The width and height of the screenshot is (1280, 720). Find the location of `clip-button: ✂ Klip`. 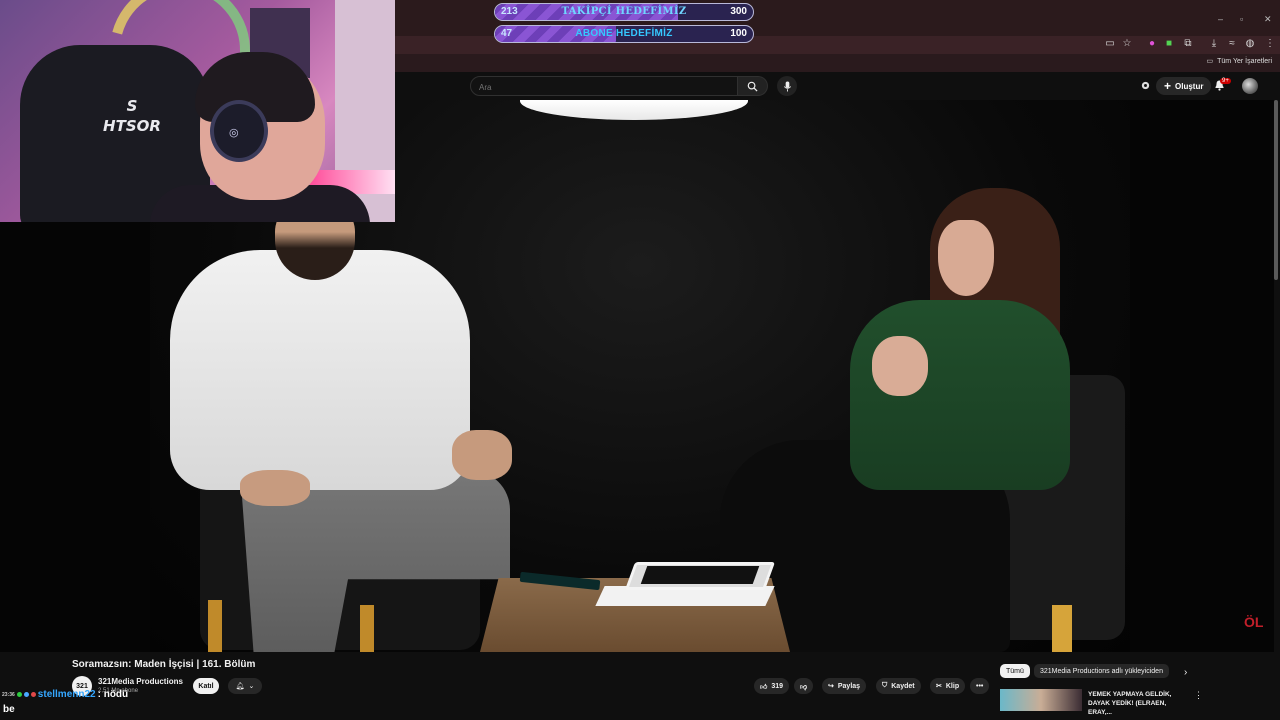

clip-button: ✂ Klip is located at coordinates (948, 686).